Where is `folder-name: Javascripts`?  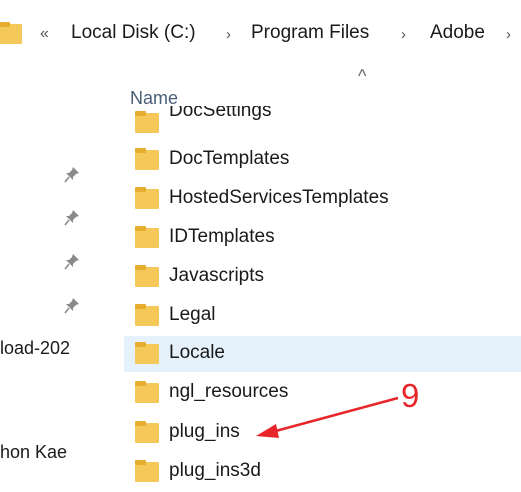
folder-name: Javascripts is located at coordinates (217, 275).